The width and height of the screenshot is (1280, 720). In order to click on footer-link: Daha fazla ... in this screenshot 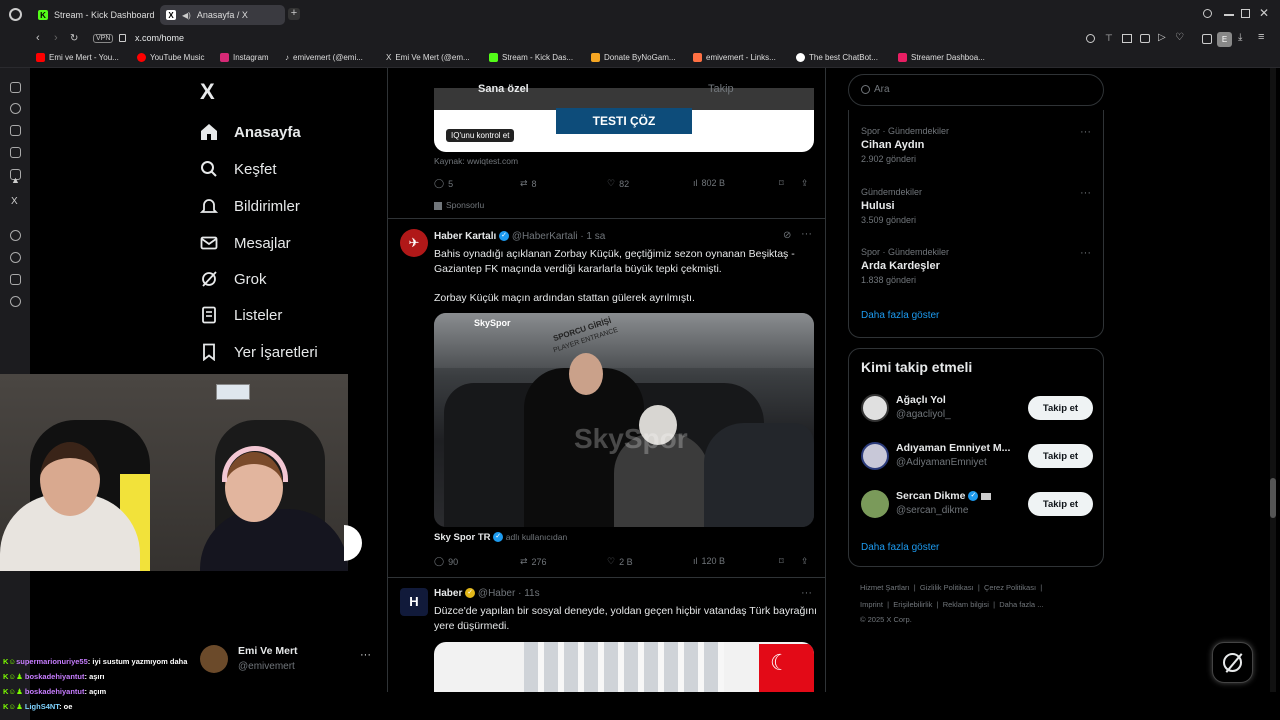, I will do `click(1021, 604)`.